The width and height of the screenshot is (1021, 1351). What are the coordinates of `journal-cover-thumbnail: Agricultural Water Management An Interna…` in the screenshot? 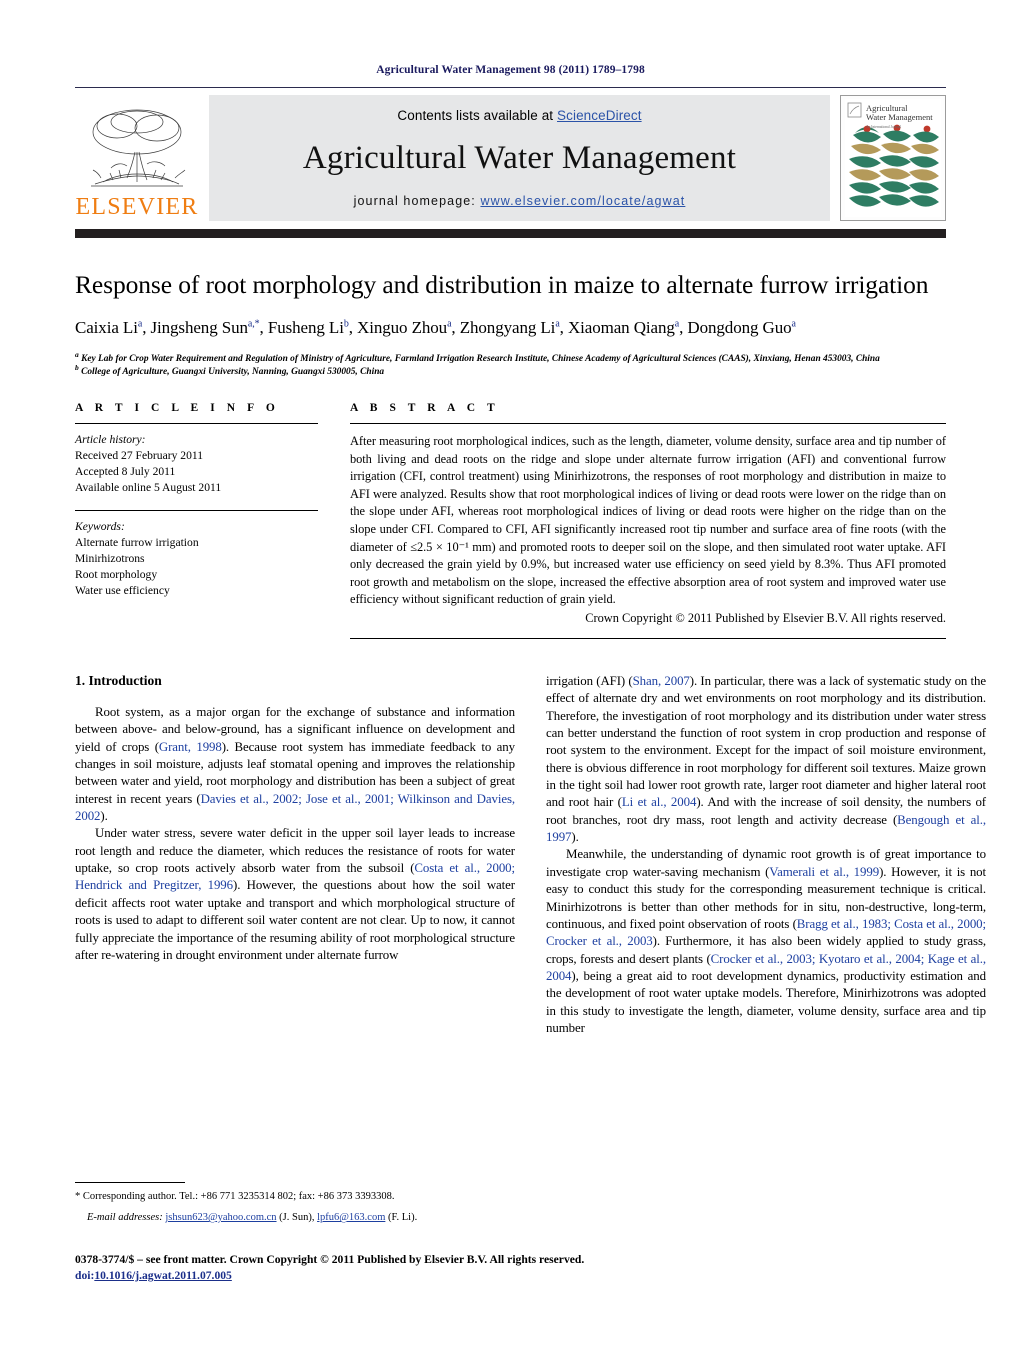 It's located at (893, 158).